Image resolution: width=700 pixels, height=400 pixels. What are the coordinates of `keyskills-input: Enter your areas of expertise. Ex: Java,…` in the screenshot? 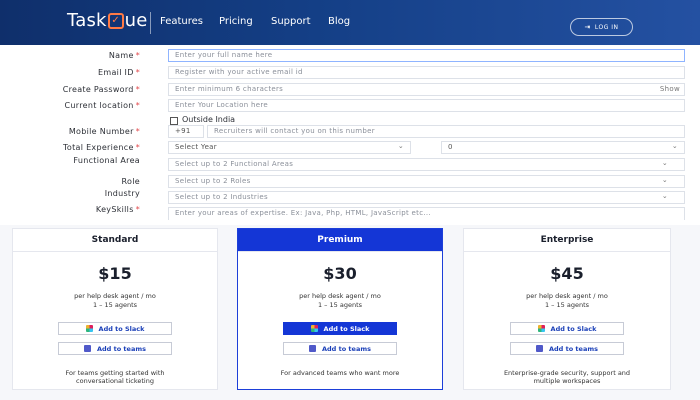 It's located at (426, 213).